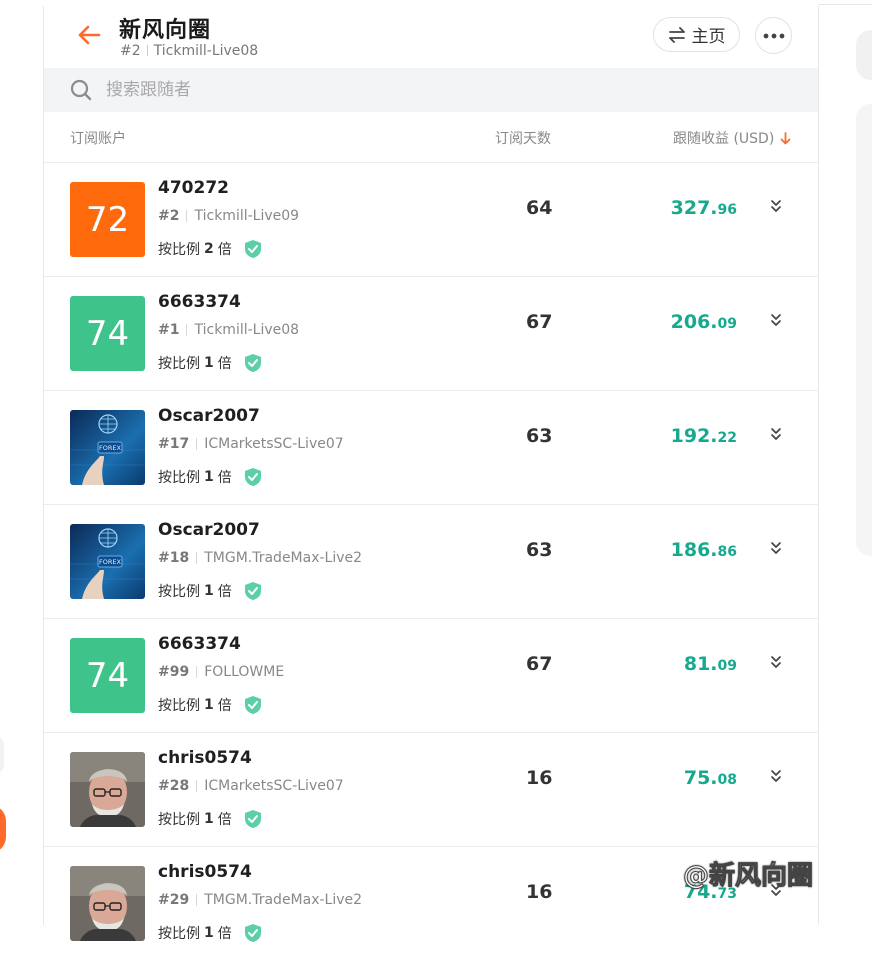 This screenshot has height=960, width=872. Describe the element at coordinates (98, 139) in the screenshot. I see `column-header-account: 订阅账户` at that location.